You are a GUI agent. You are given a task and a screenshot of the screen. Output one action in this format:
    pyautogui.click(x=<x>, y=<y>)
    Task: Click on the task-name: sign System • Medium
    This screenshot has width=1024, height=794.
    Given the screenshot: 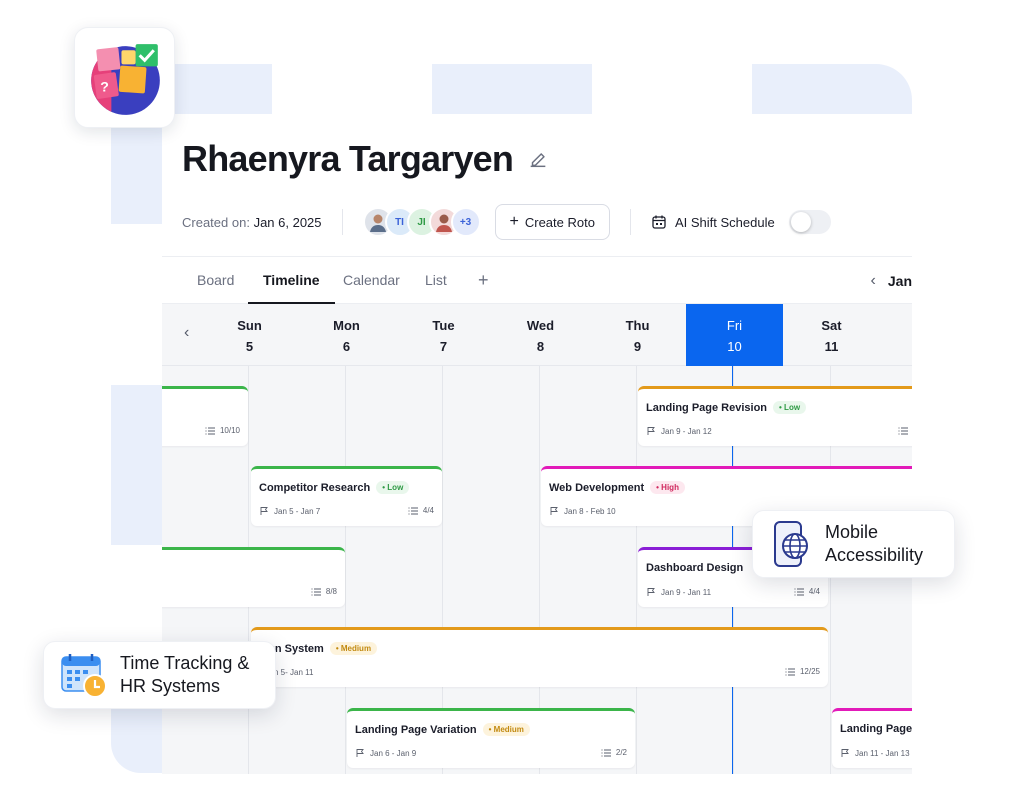 What is the action you would take?
    pyautogui.click(x=318, y=648)
    